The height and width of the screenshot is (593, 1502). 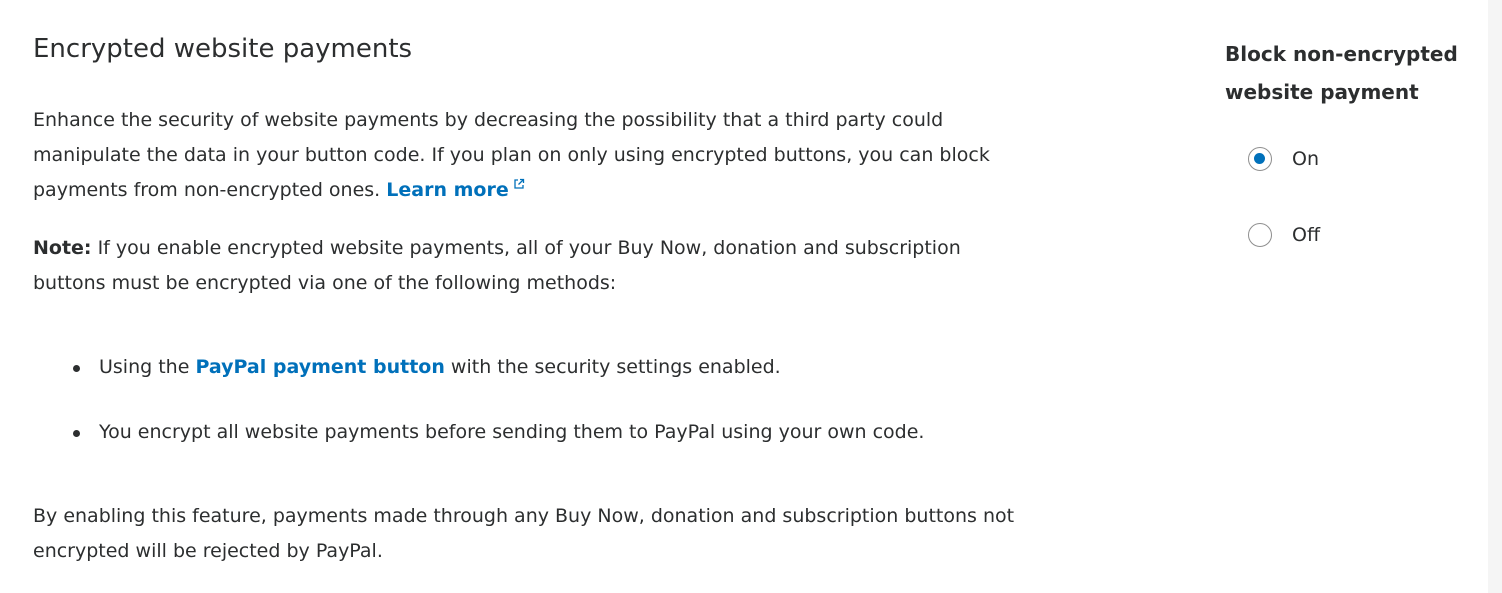 What do you see at coordinates (144, 367) in the screenshot?
I see `method-1-prefix: Using the` at bounding box center [144, 367].